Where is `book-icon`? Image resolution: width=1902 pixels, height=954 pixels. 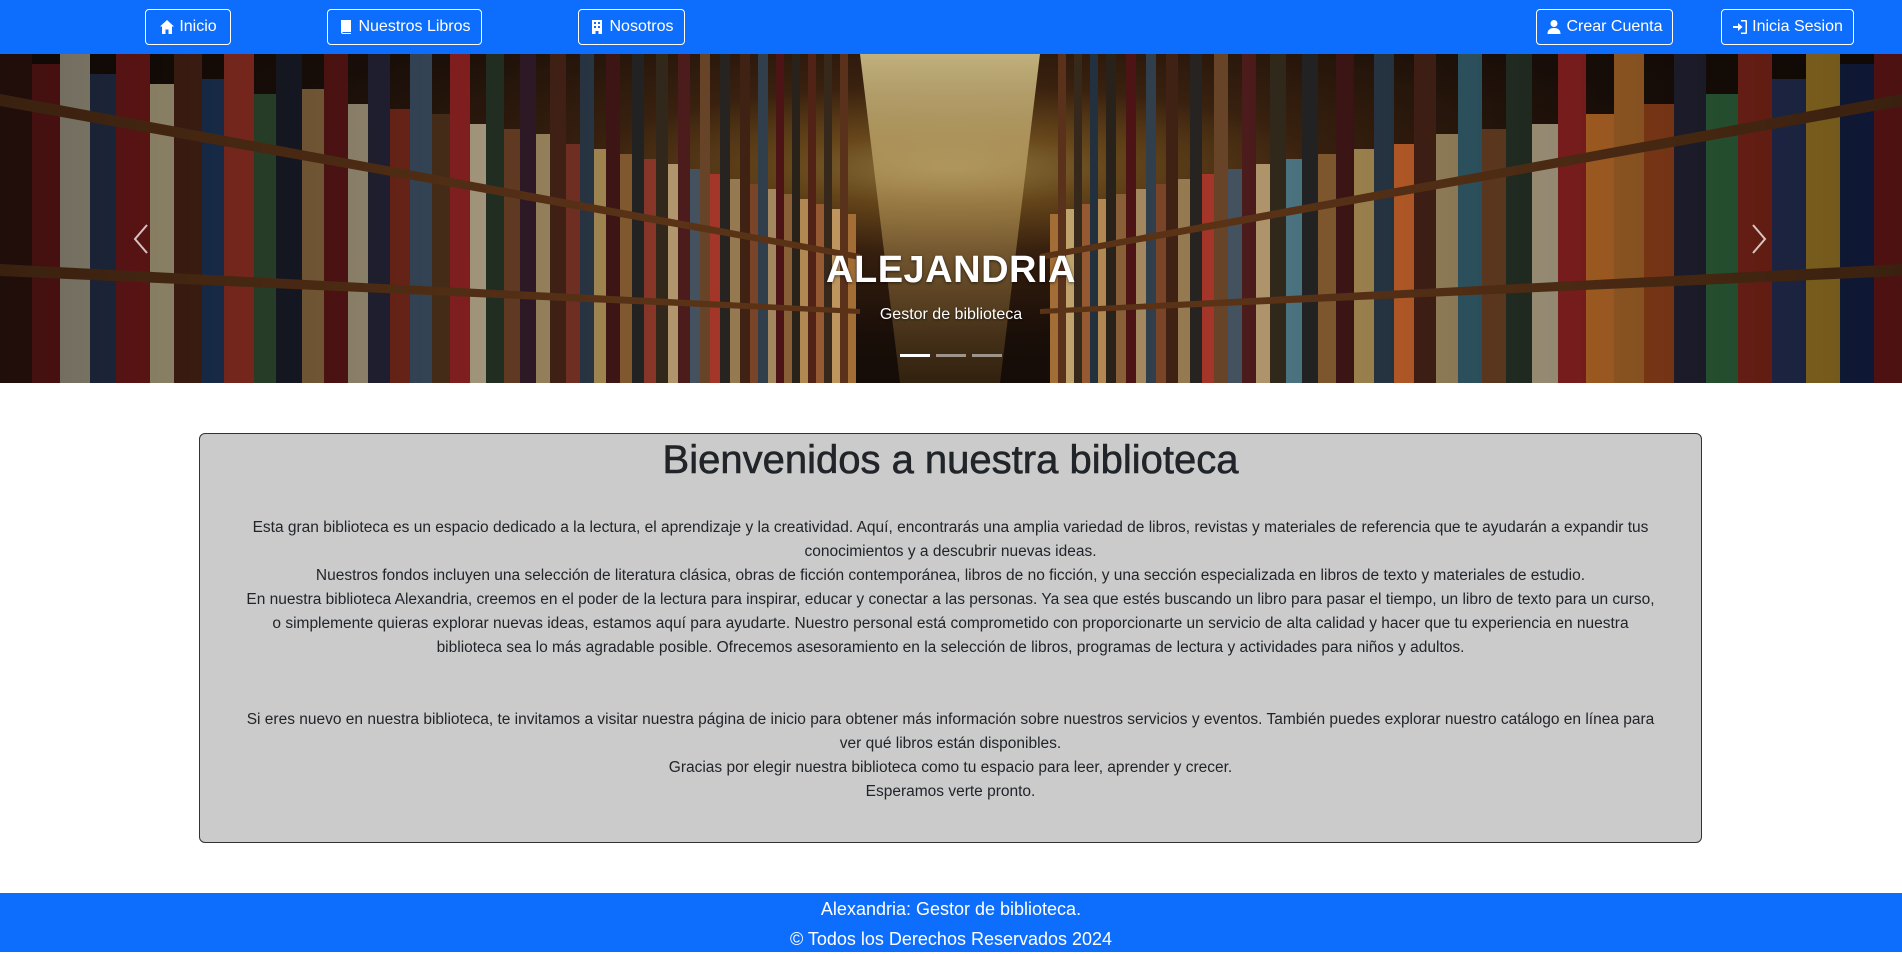
book-icon is located at coordinates (346, 27).